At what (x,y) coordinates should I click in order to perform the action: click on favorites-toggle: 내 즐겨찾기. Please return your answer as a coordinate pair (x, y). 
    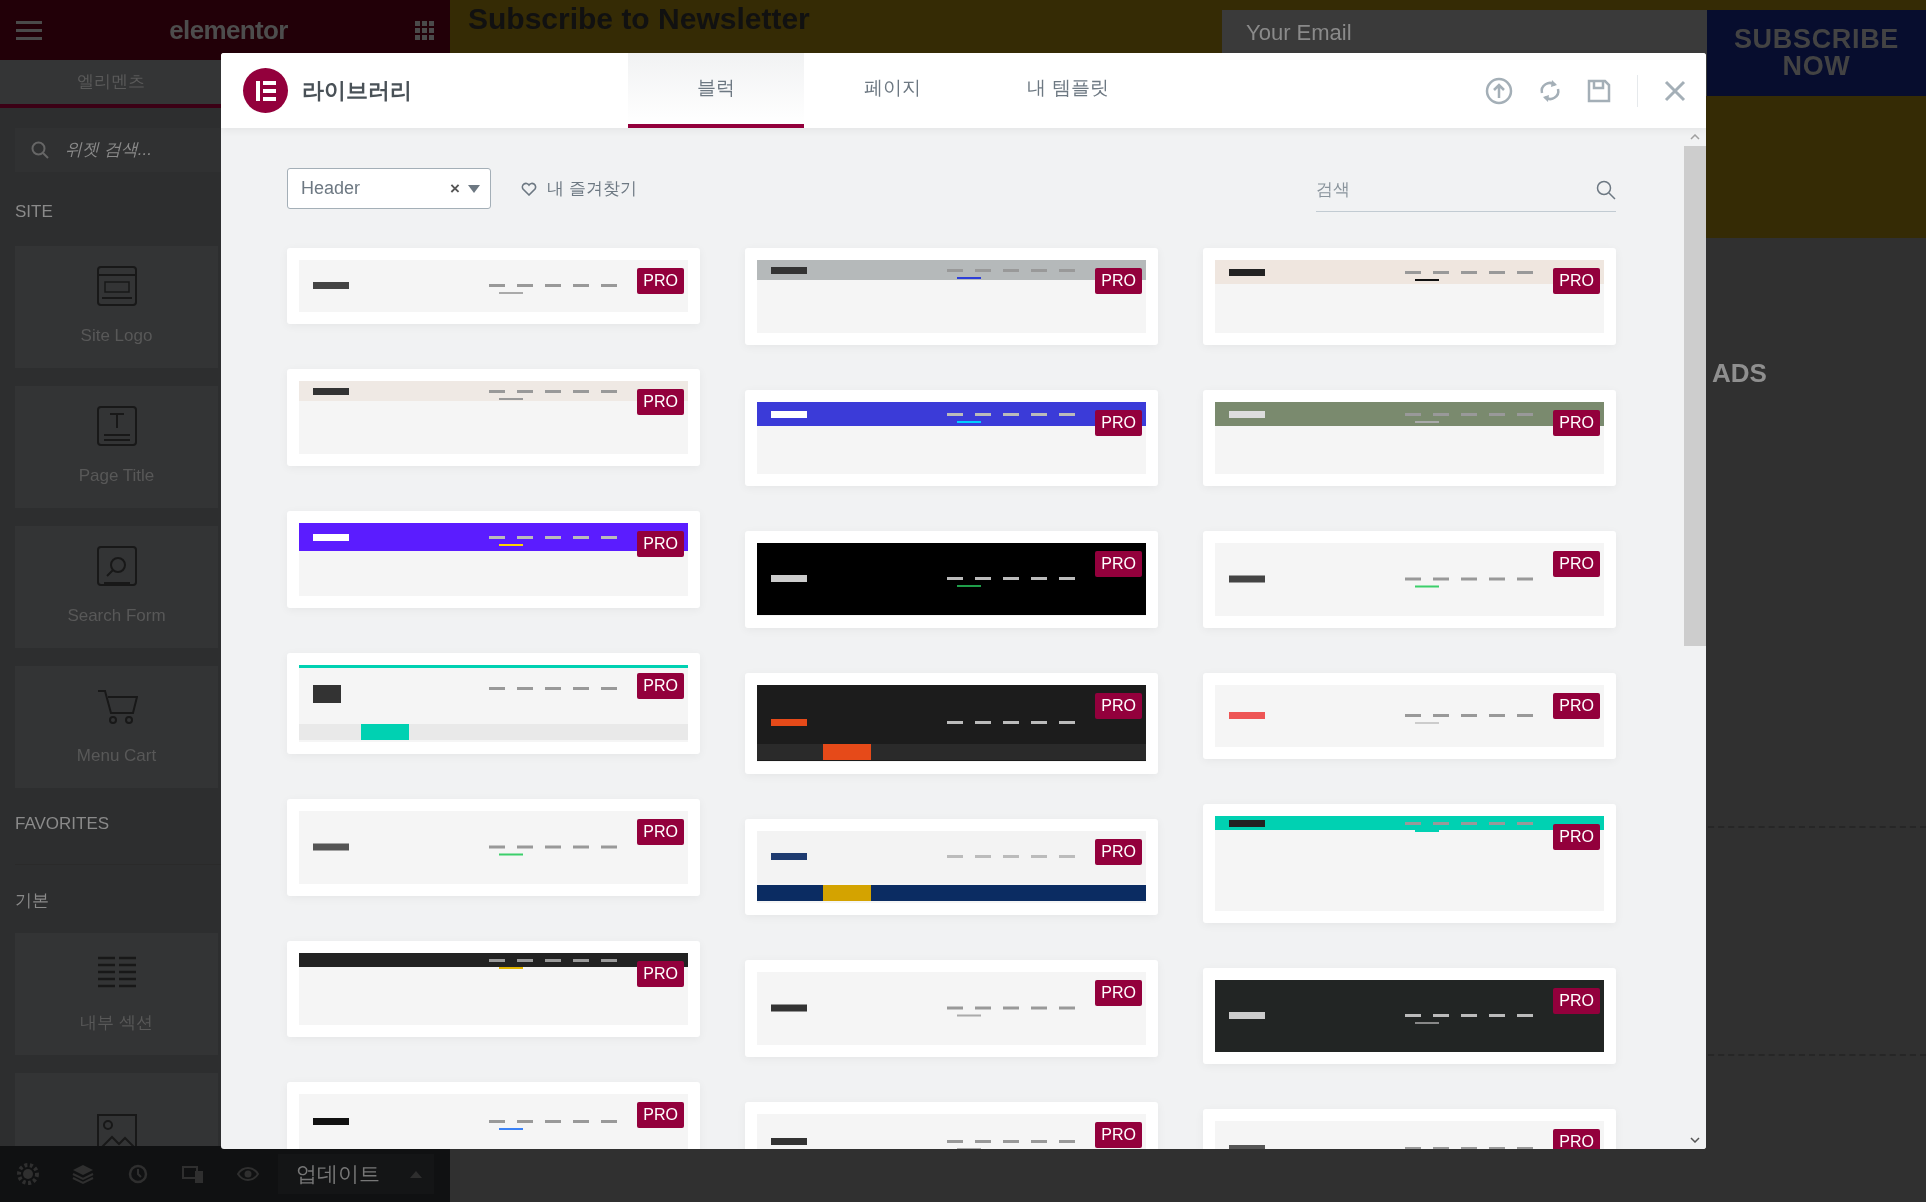
    Looking at the image, I should click on (579, 188).